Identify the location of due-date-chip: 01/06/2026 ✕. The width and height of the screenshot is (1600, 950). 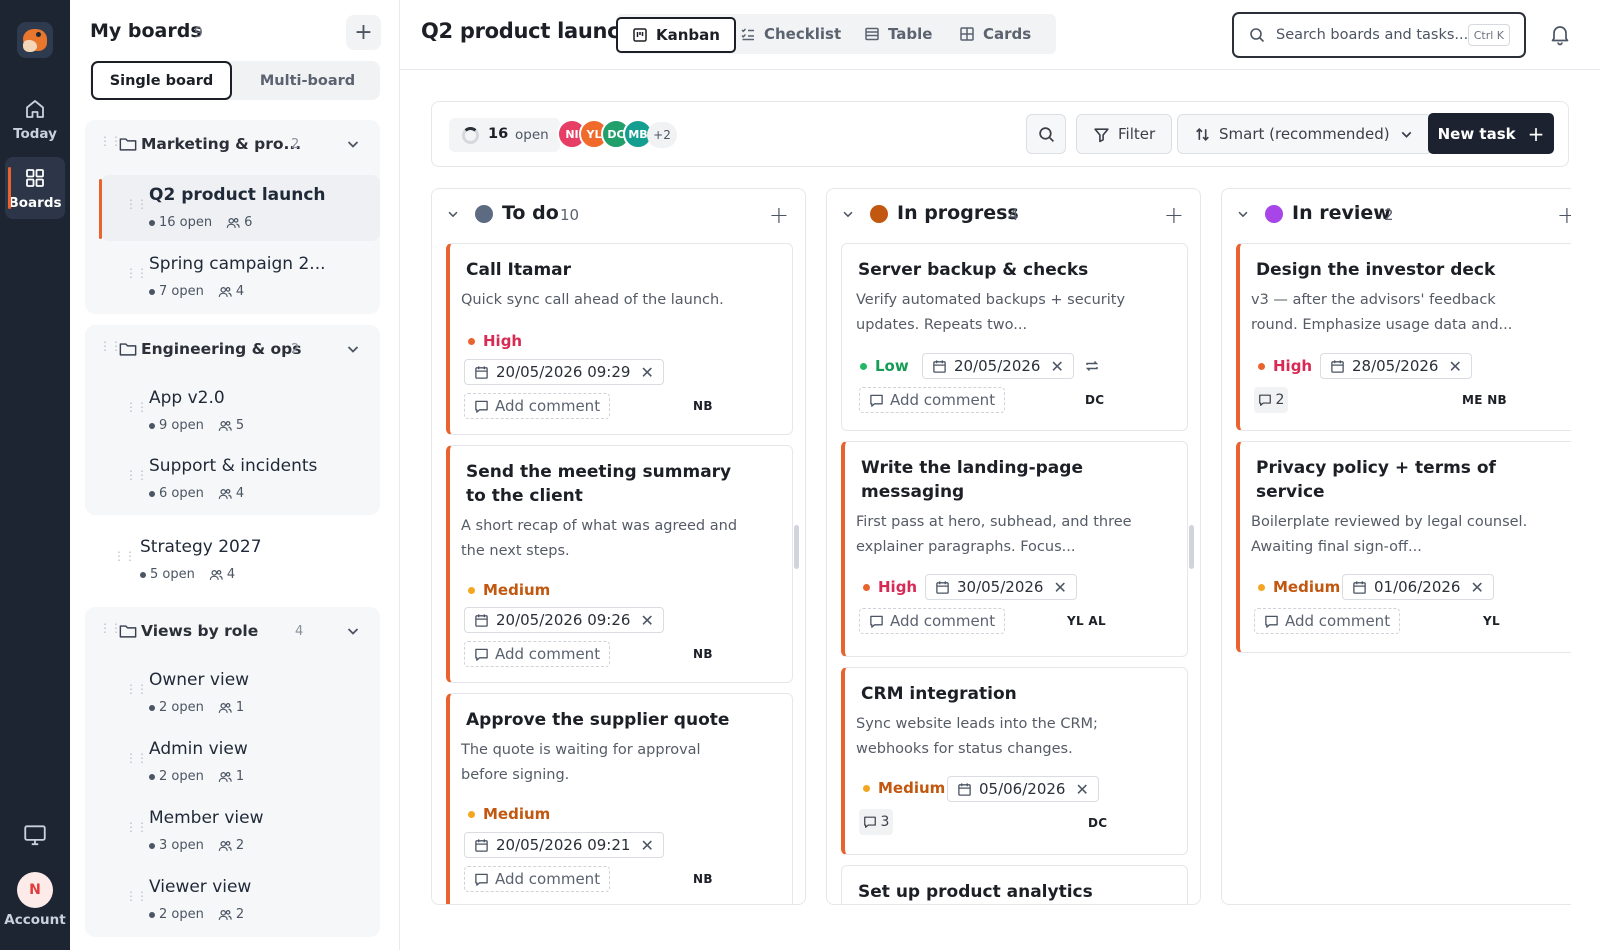
(1418, 587).